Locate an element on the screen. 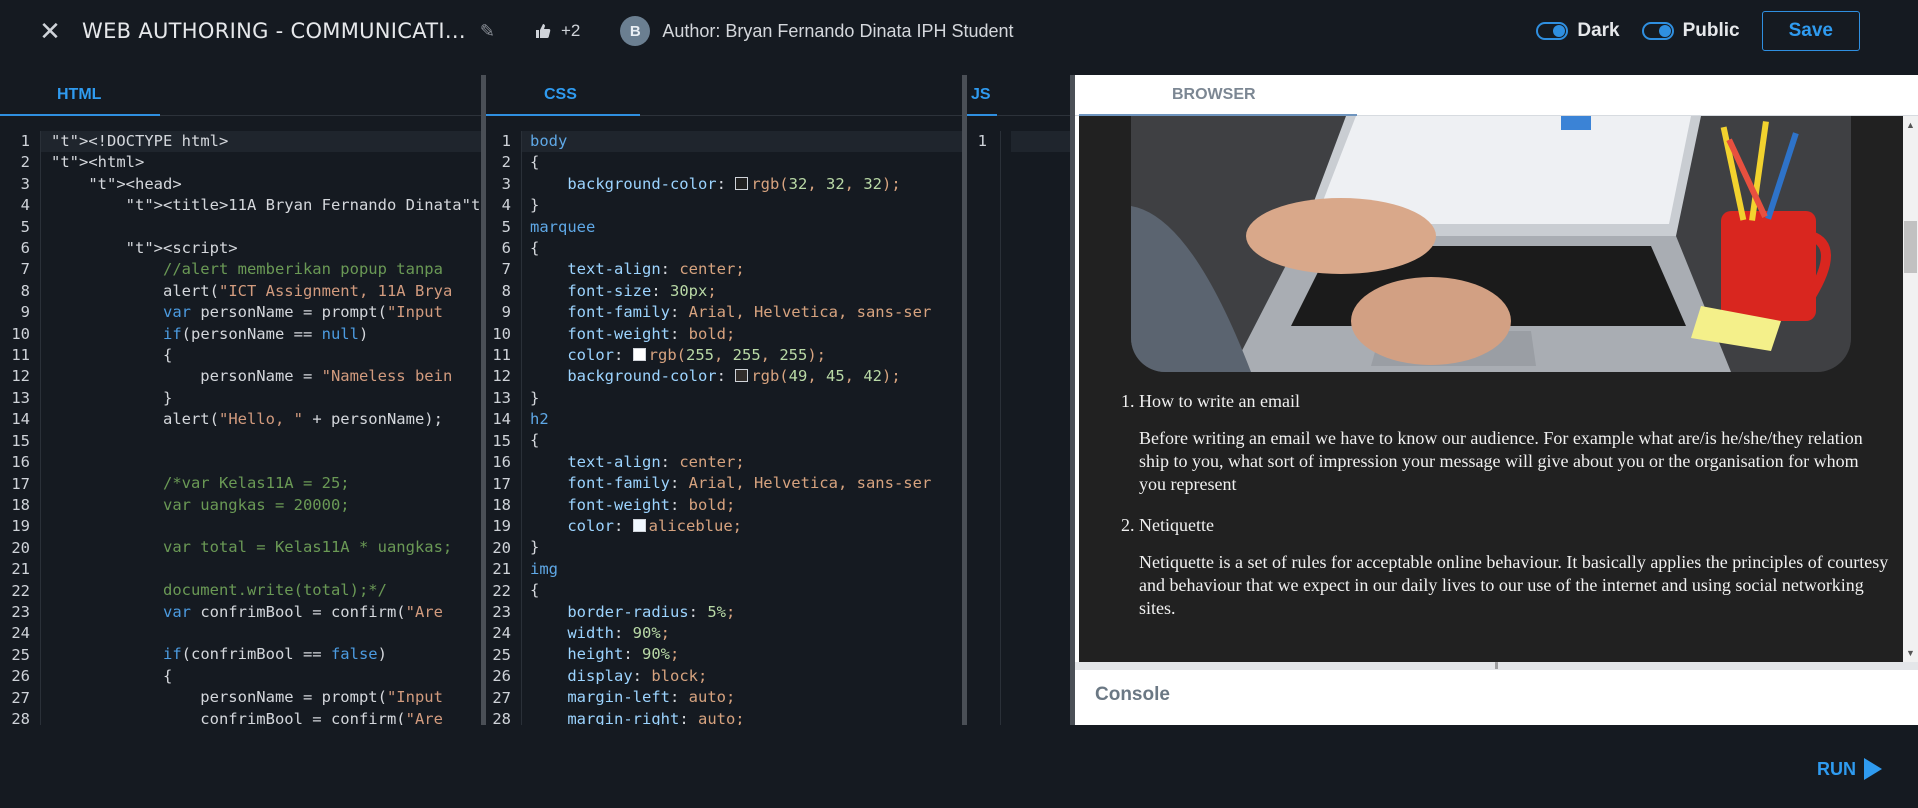 This screenshot has height=808, width=1918. avatar: B is located at coordinates (635, 31).